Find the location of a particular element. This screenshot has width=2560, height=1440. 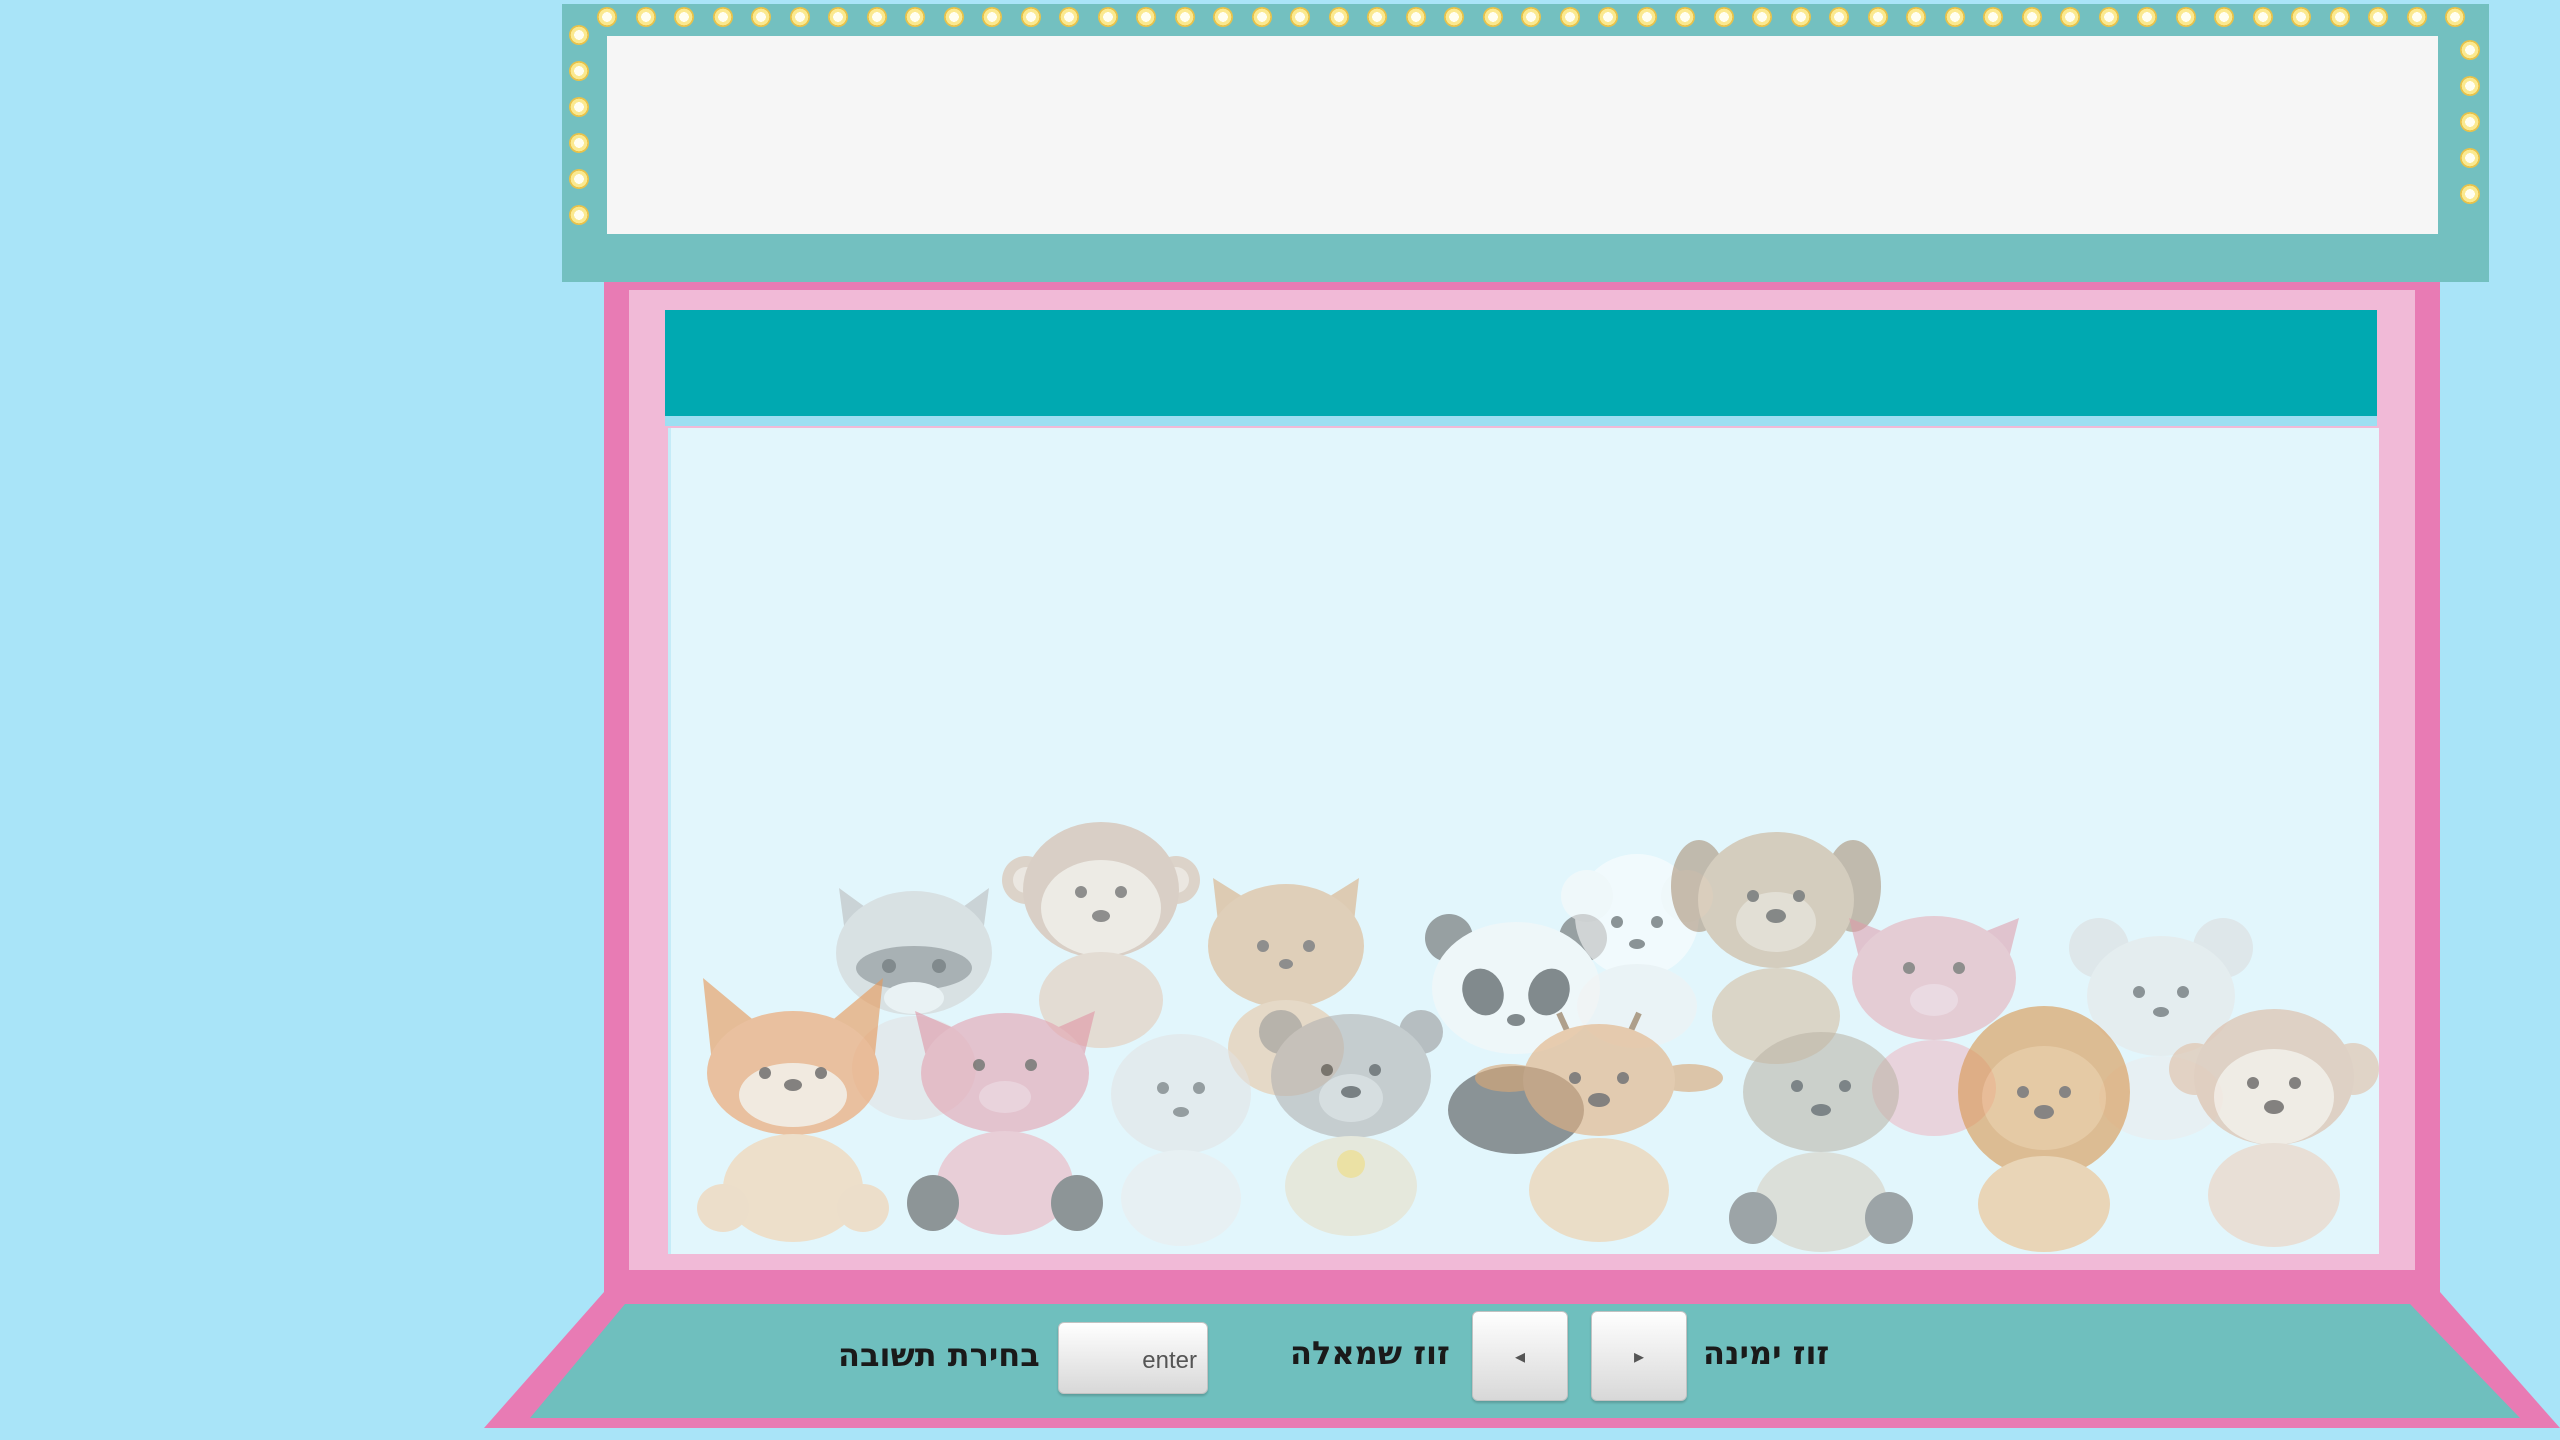

right-arrow-icon: ▸ is located at coordinates (1639, 1356).